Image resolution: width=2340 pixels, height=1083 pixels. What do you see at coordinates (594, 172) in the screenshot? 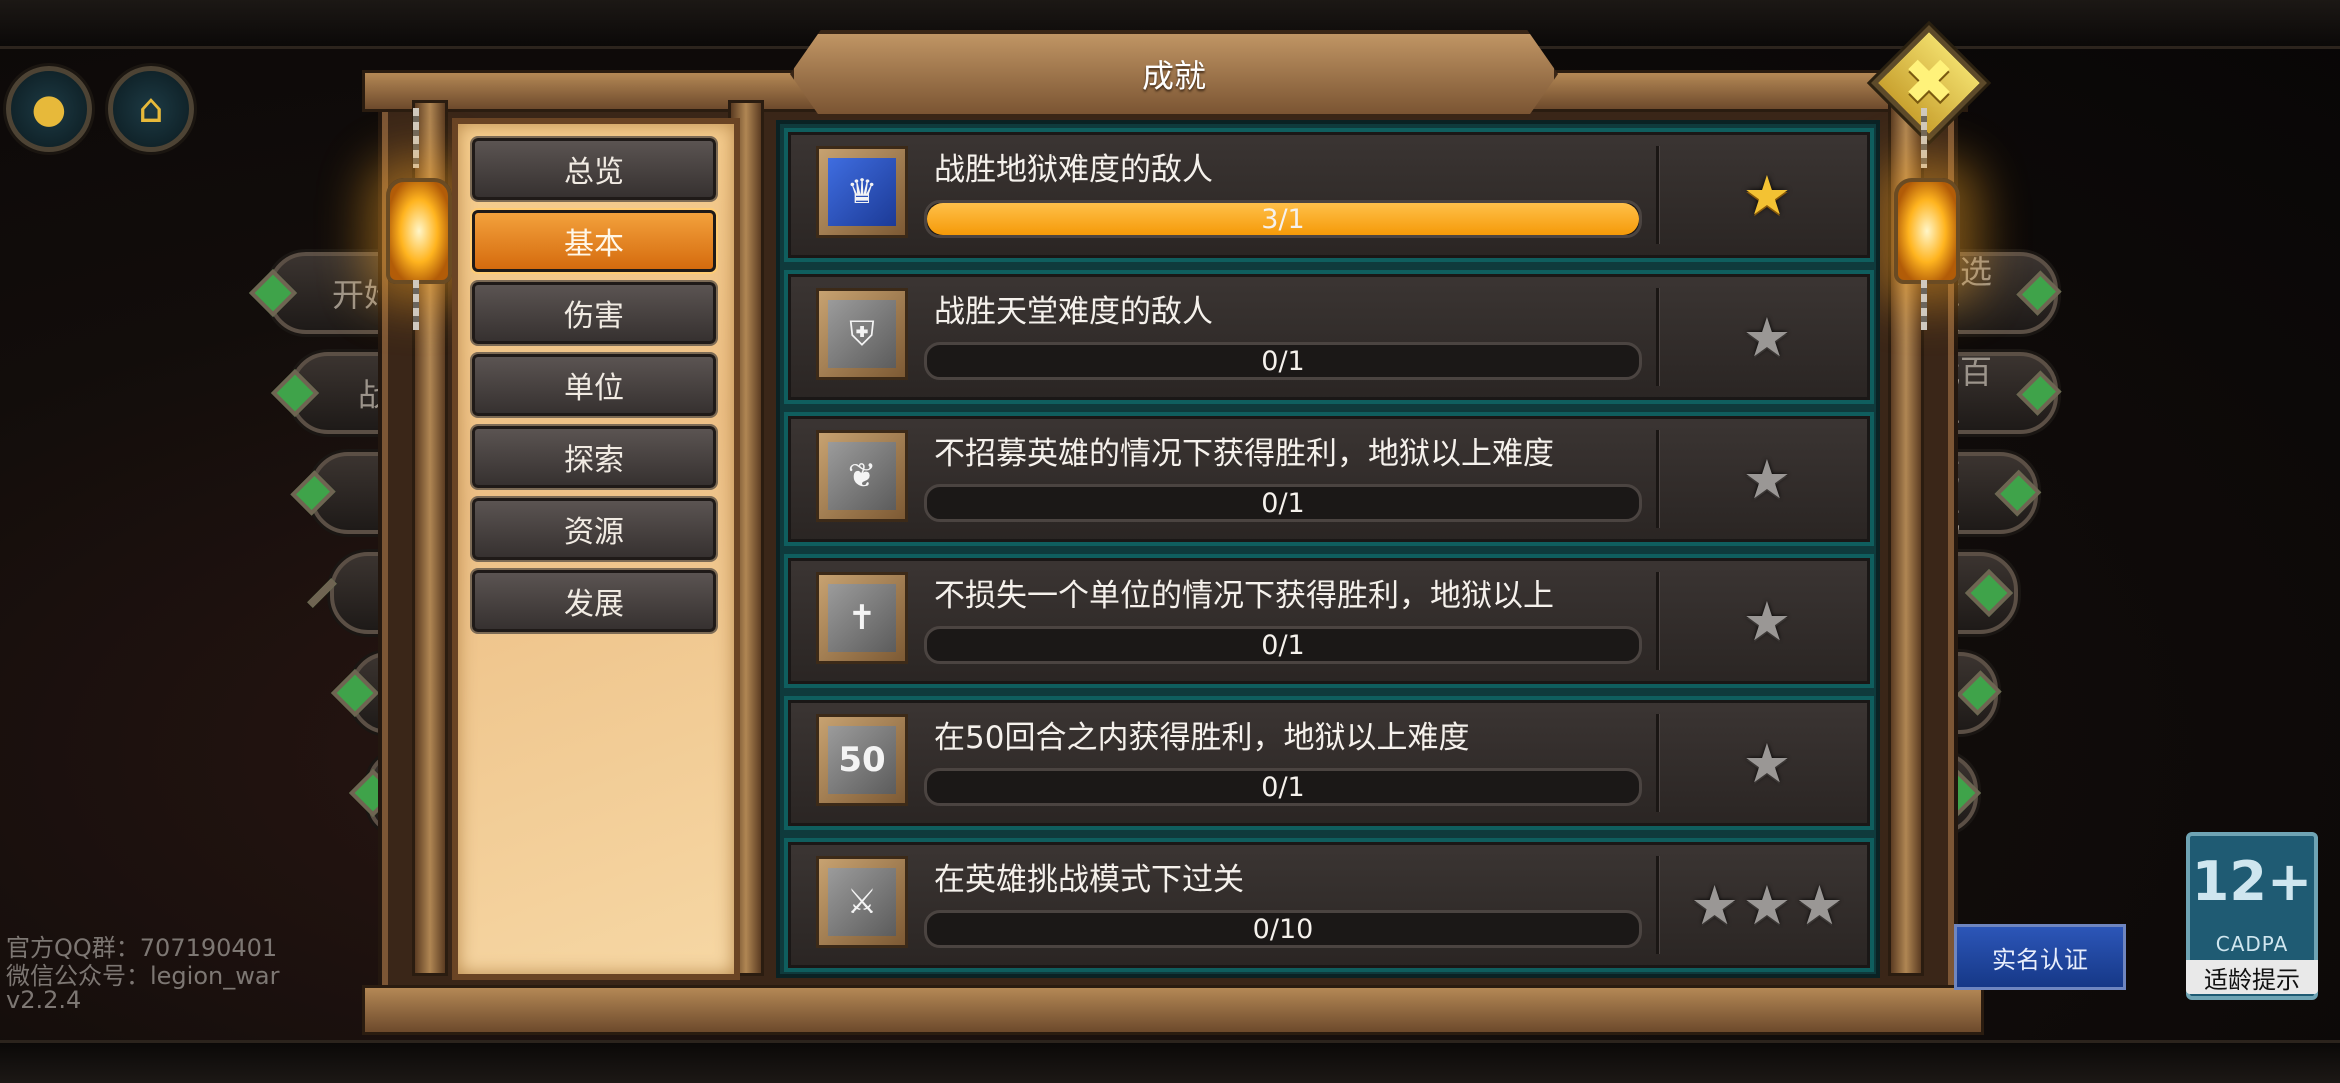
I see `tab-label: 总览` at bounding box center [594, 172].